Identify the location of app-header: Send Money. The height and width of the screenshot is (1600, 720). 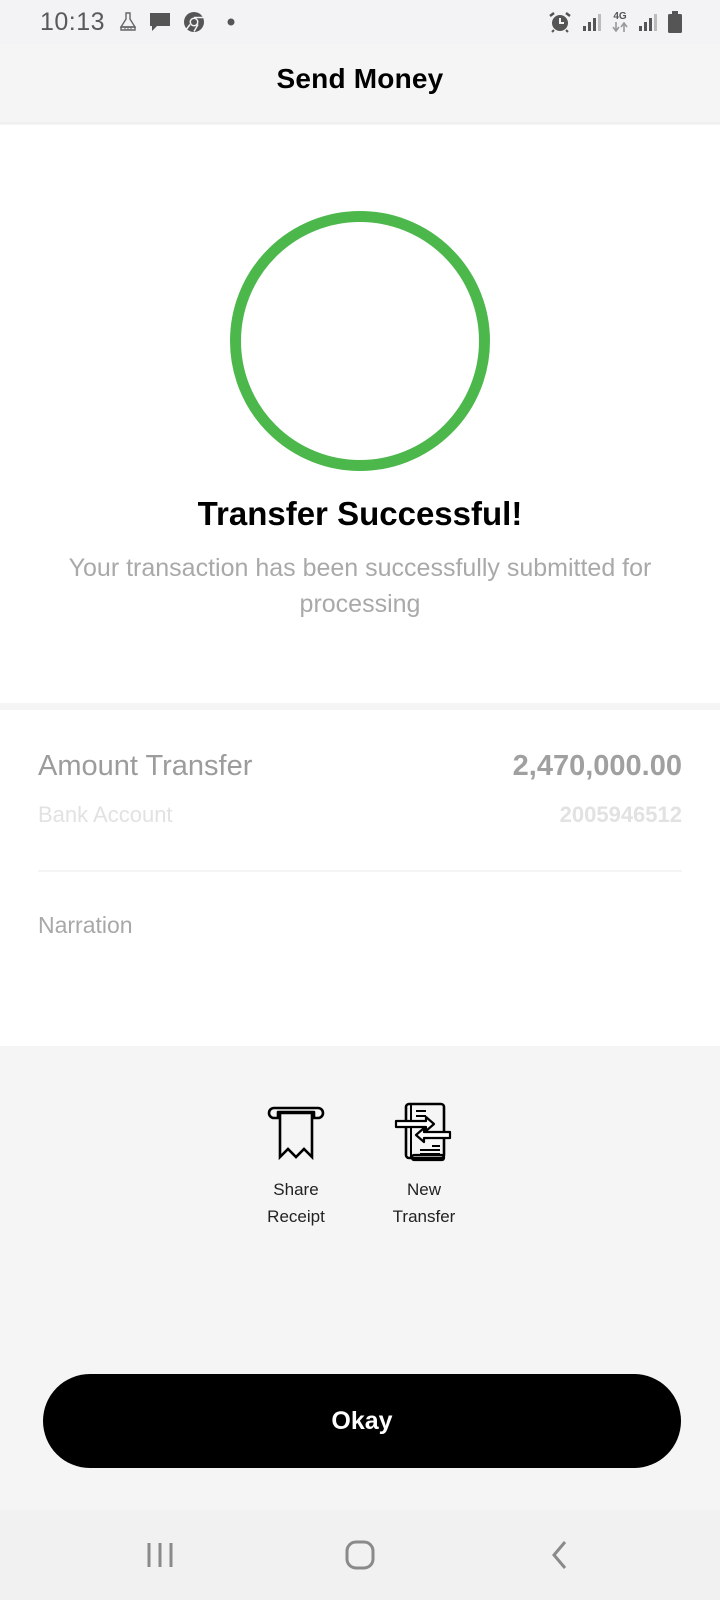
(360, 84).